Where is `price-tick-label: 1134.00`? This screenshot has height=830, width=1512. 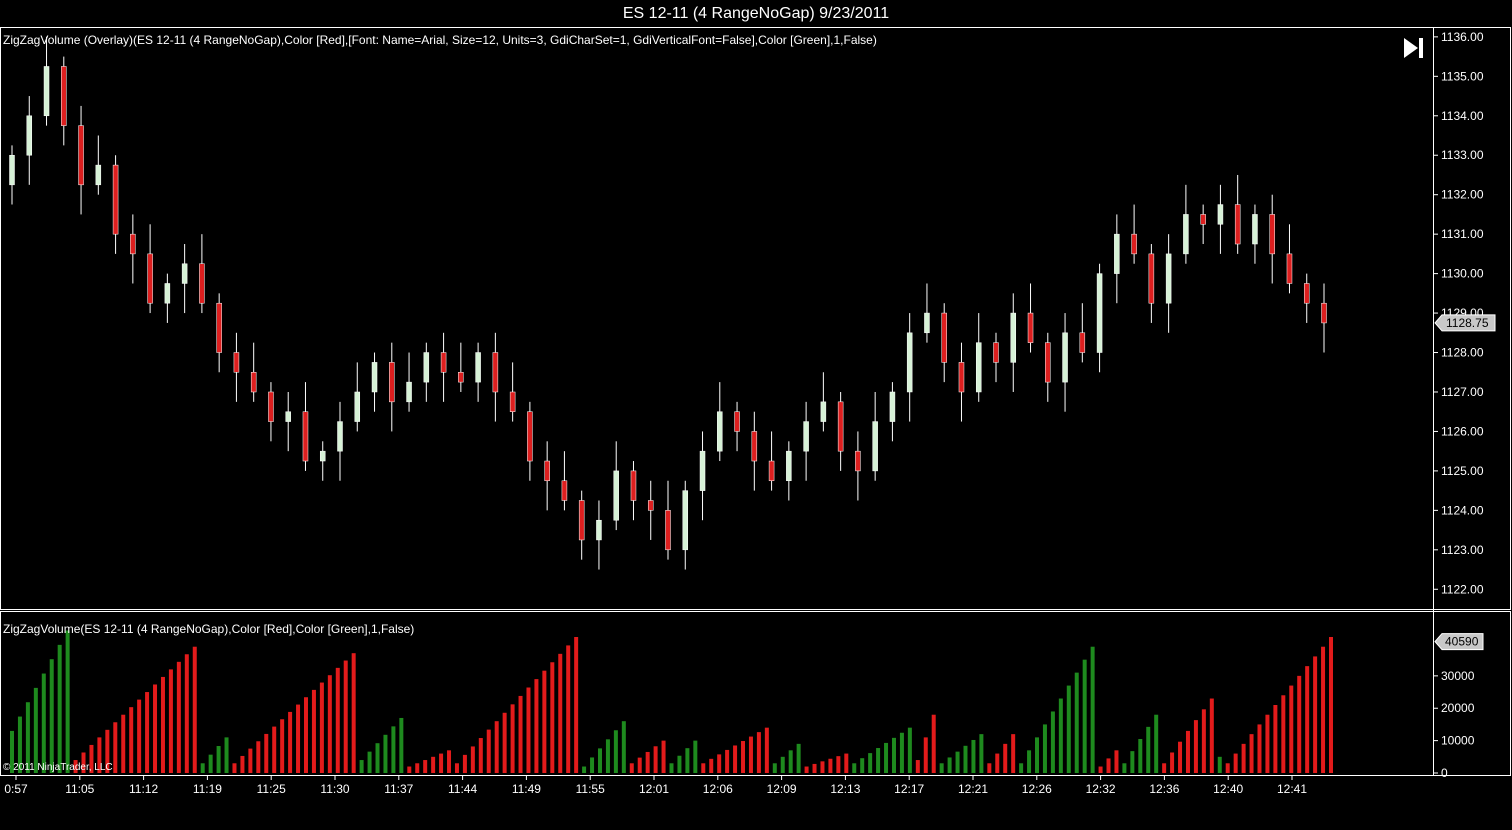
price-tick-label: 1134.00 is located at coordinates (1462, 116).